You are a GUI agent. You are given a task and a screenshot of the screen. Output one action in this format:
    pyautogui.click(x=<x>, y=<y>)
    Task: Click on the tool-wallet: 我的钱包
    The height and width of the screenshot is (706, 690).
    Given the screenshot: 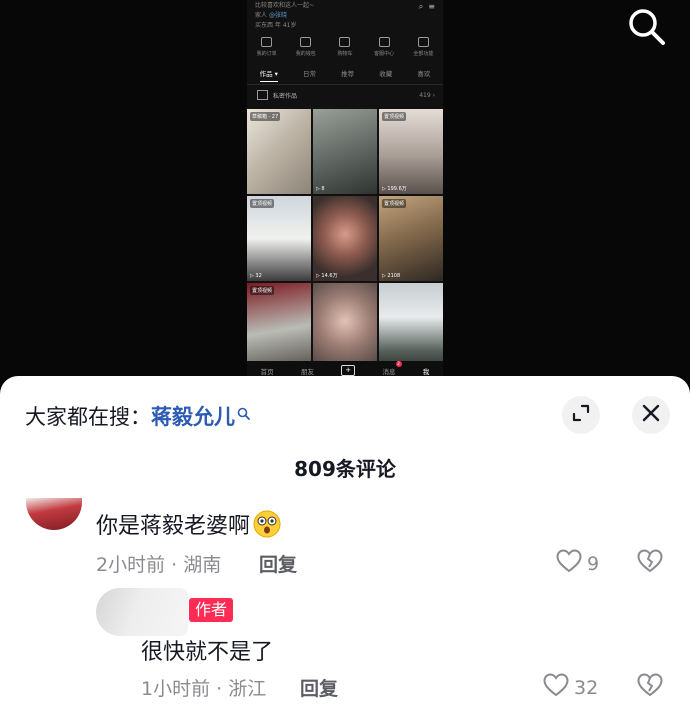 What is the action you would take?
    pyautogui.click(x=306, y=47)
    